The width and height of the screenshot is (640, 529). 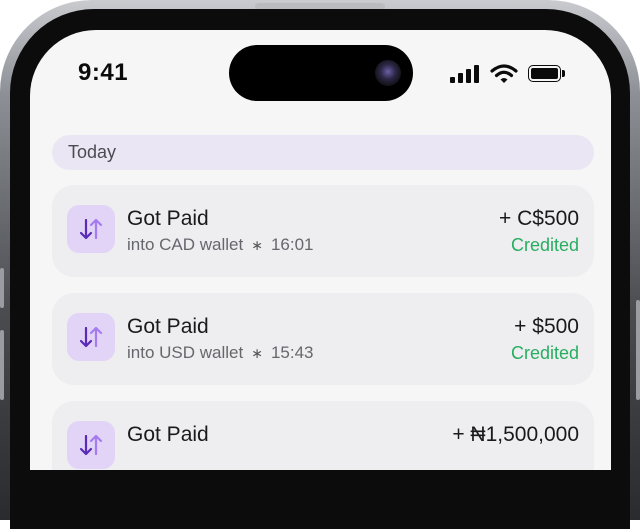 What do you see at coordinates (92, 152) in the screenshot?
I see `section-label: Today` at bounding box center [92, 152].